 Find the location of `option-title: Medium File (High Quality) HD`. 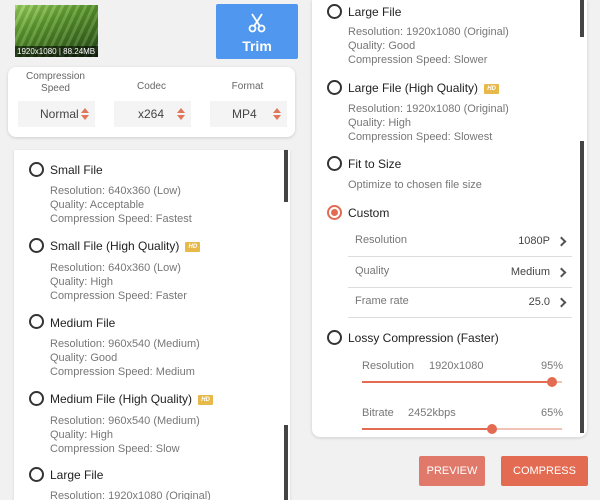

option-title: Medium File (High Quality) HD is located at coordinates (132, 399).